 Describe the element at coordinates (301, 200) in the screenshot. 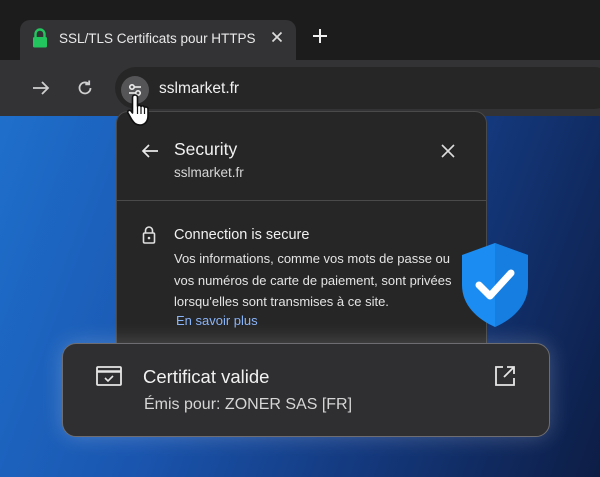

I see `divider` at that location.